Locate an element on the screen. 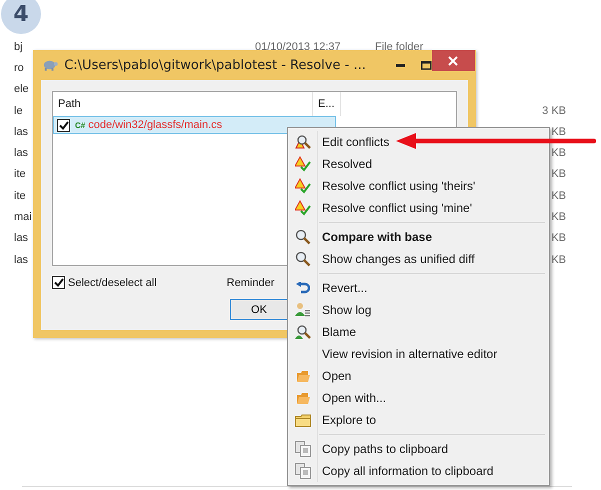 The image size is (601, 490). menu-item: Edit conflicts is located at coordinates (356, 142).